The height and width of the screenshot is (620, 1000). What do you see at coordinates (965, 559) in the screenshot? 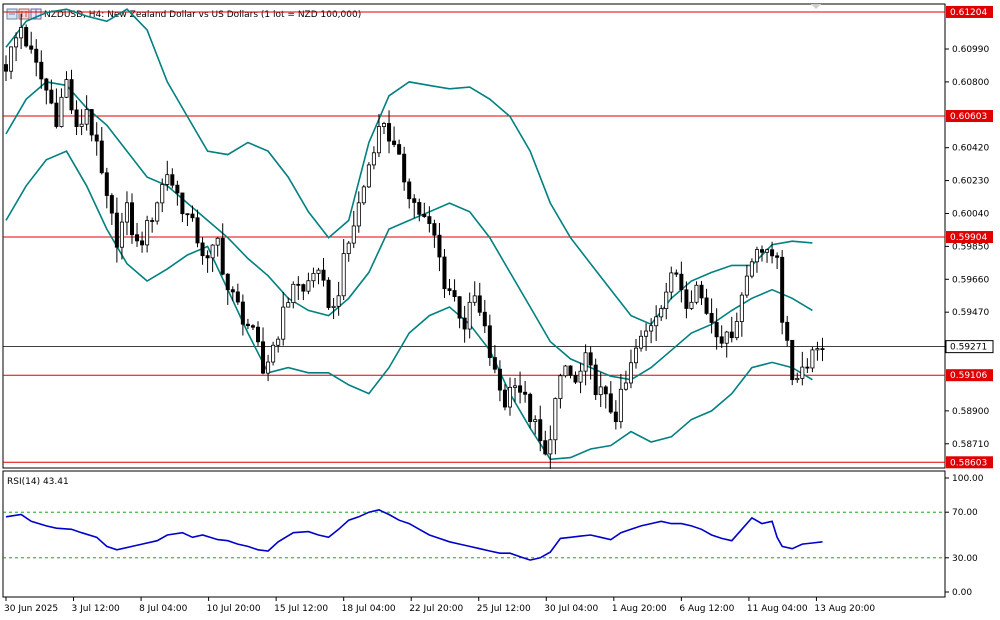
I see `rsi-tick-label: 30.00` at bounding box center [965, 559].